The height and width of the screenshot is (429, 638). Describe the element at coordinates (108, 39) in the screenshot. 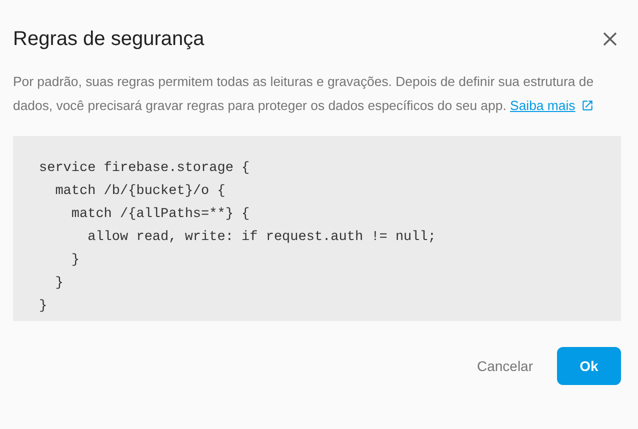

I see `dialog-title: Regras de segurança` at that location.